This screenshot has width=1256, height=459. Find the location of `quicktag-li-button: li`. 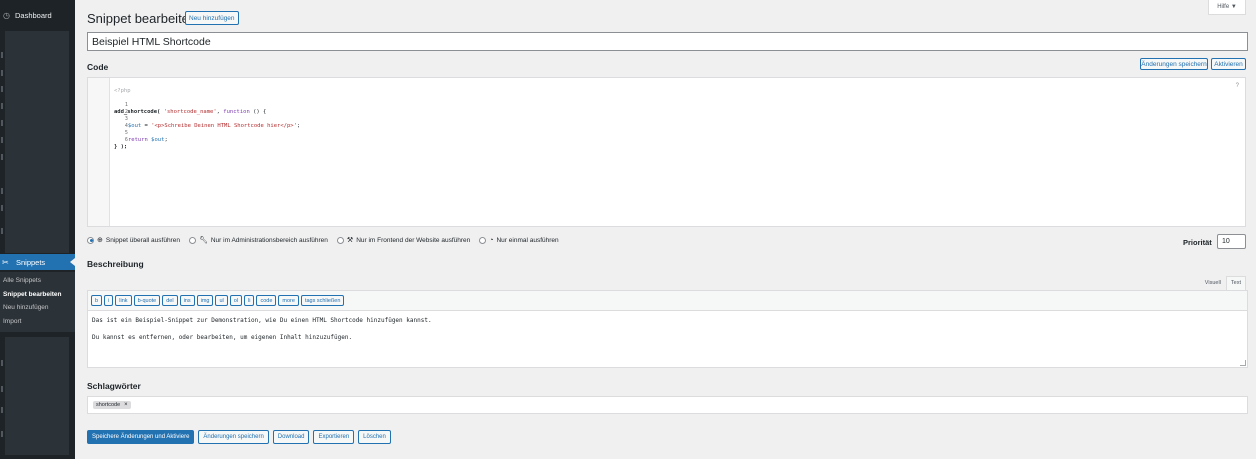

quicktag-li-button: li is located at coordinates (249, 300).